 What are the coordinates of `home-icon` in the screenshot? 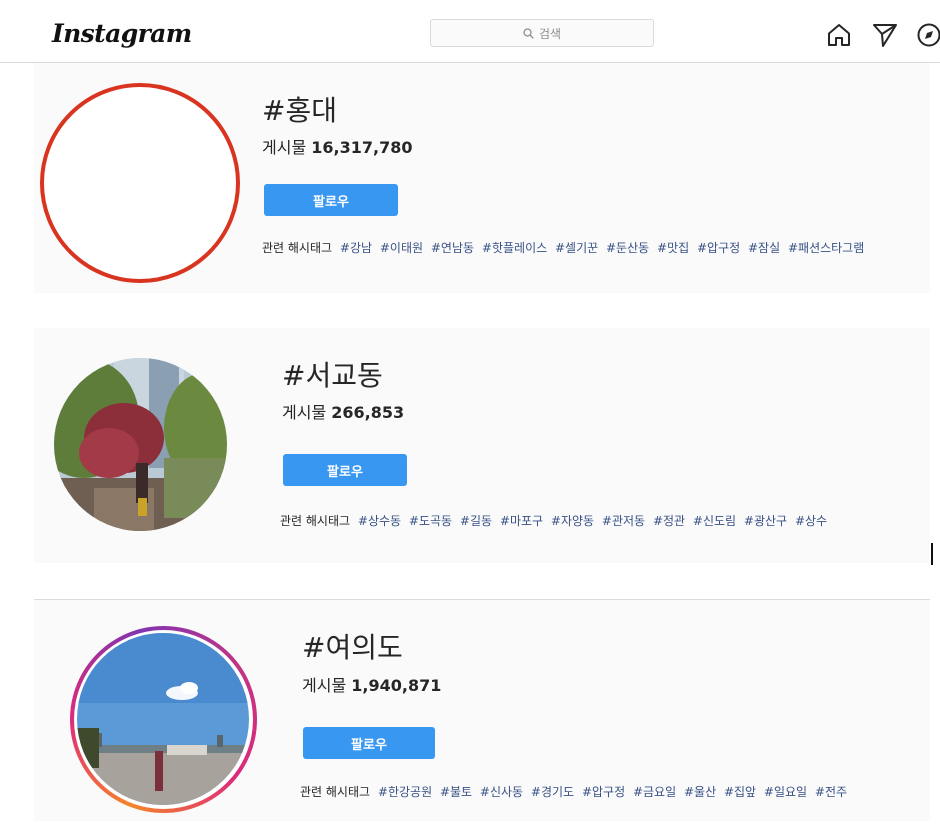 It's located at (839, 35).